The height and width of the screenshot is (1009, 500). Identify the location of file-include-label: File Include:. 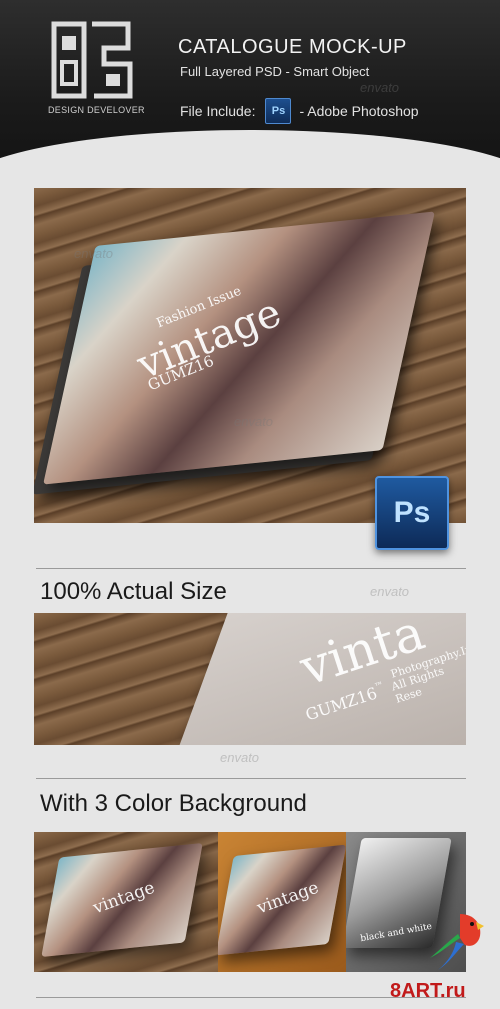
(218, 111).